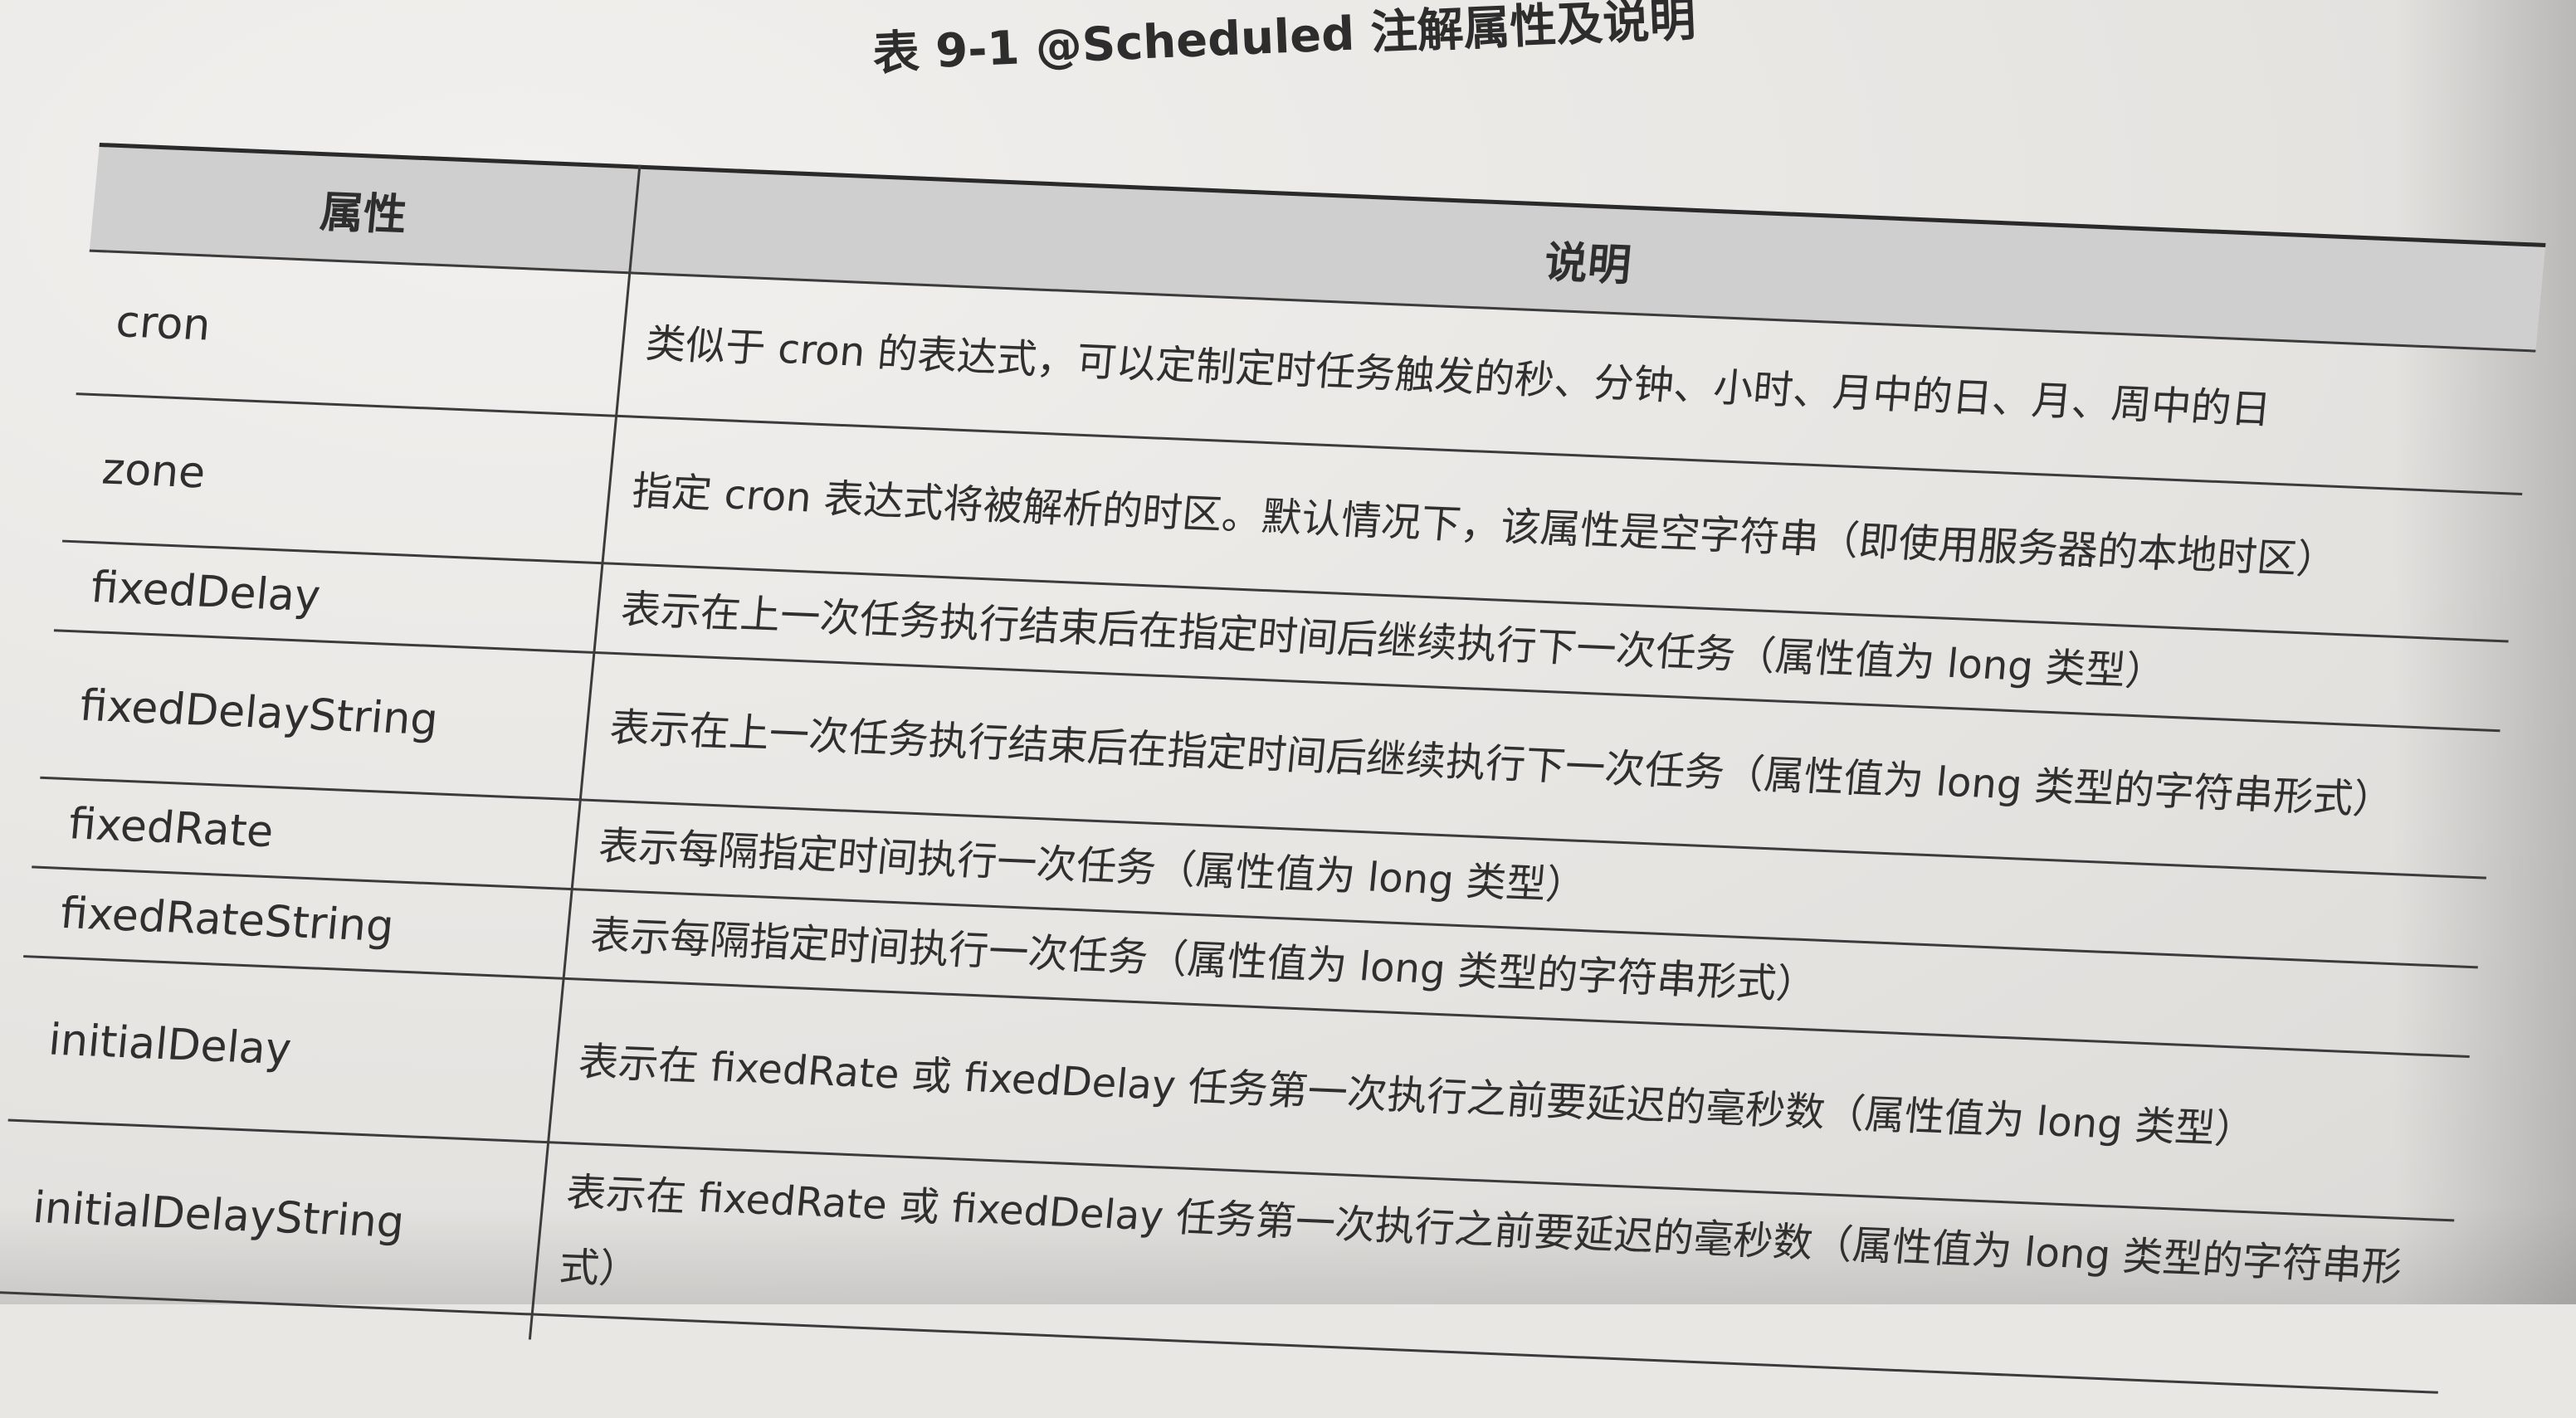 The height and width of the screenshot is (1418, 2576). Describe the element at coordinates (219, 1215) in the screenshot. I see `row-attribute: initialDelayString` at that location.